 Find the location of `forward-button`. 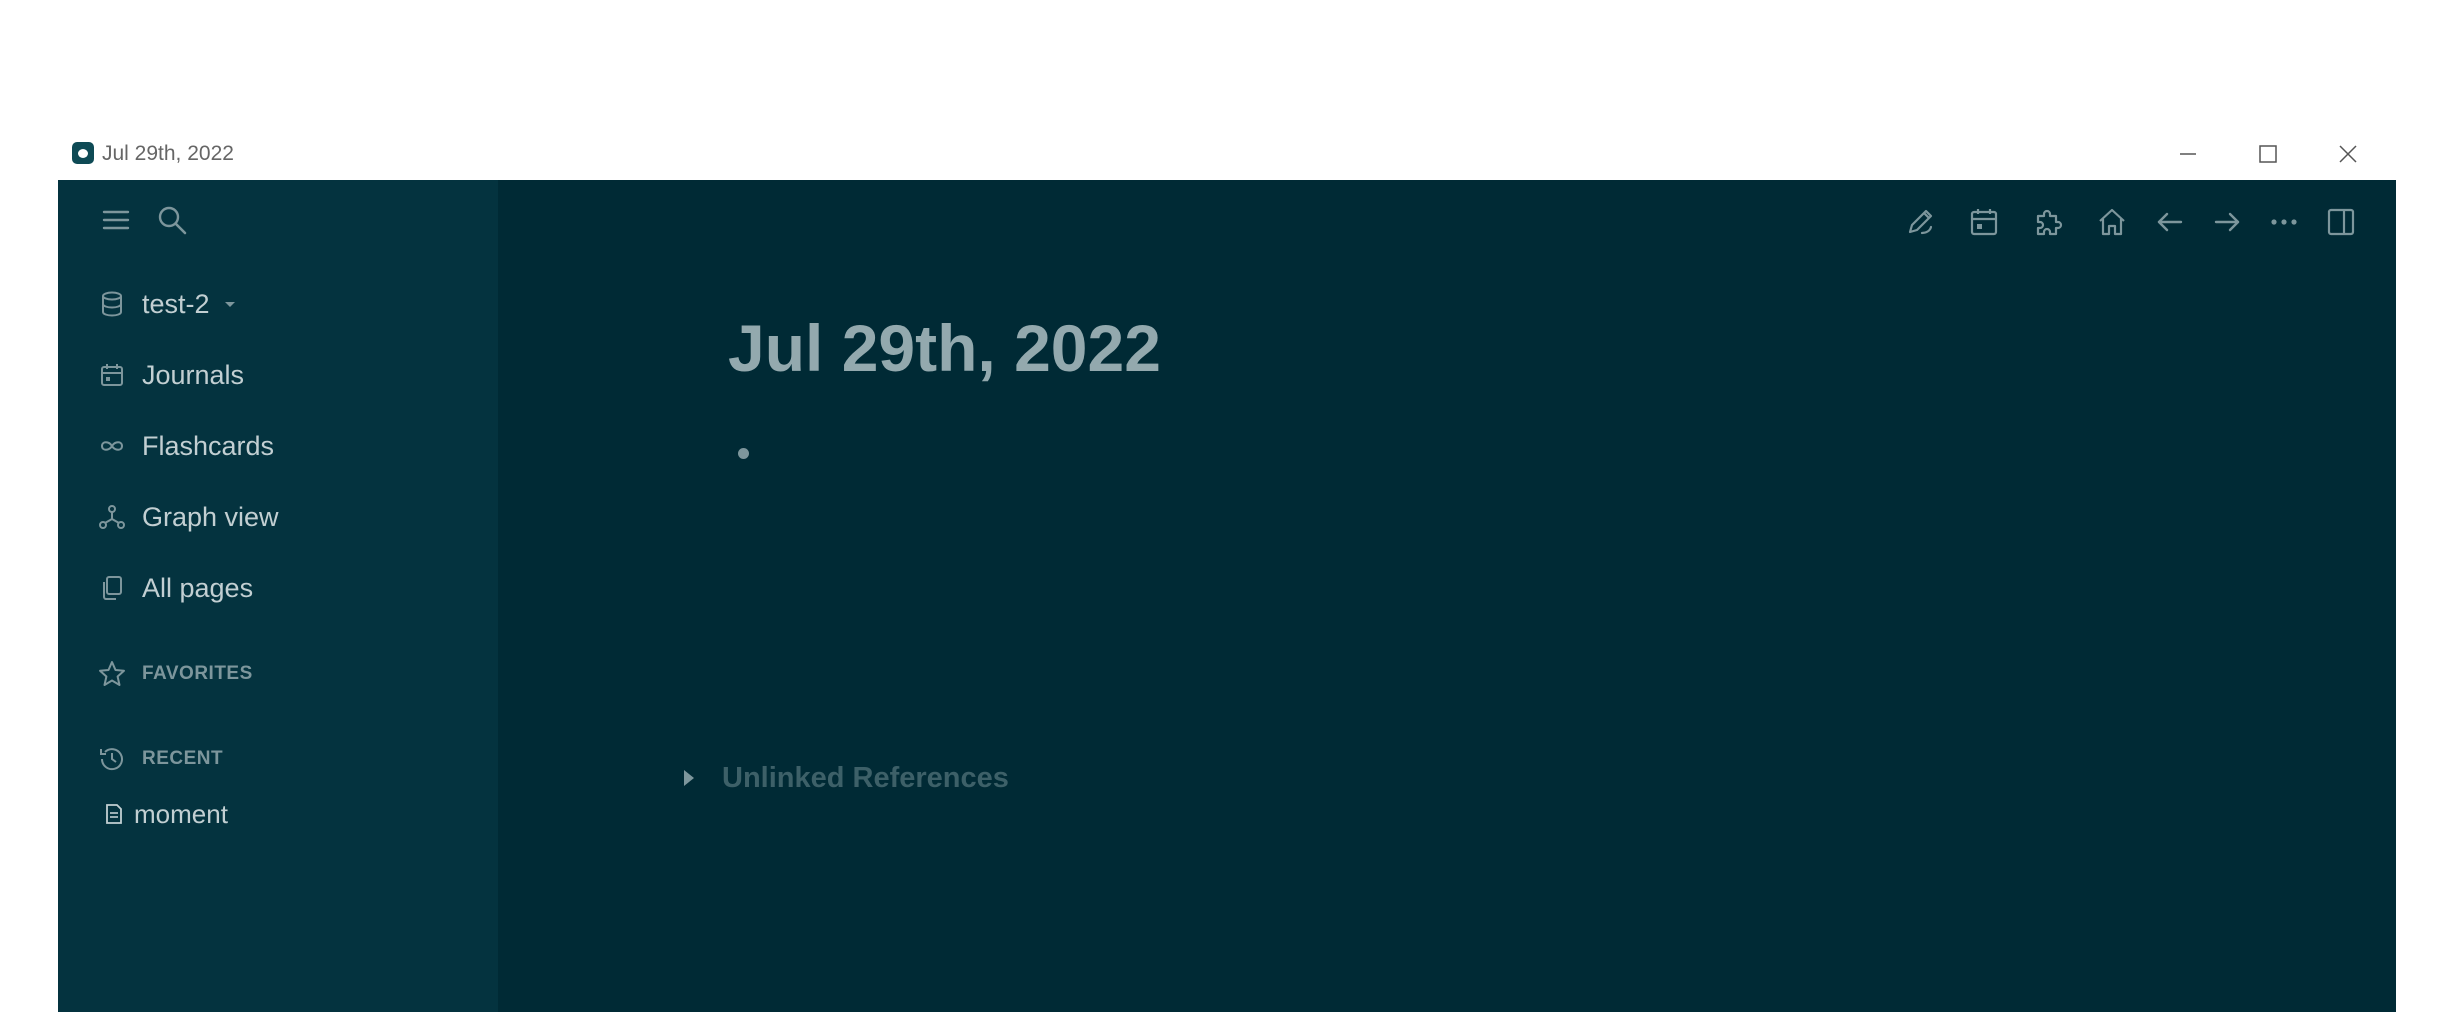

forward-button is located at coordinates (2227, 222).